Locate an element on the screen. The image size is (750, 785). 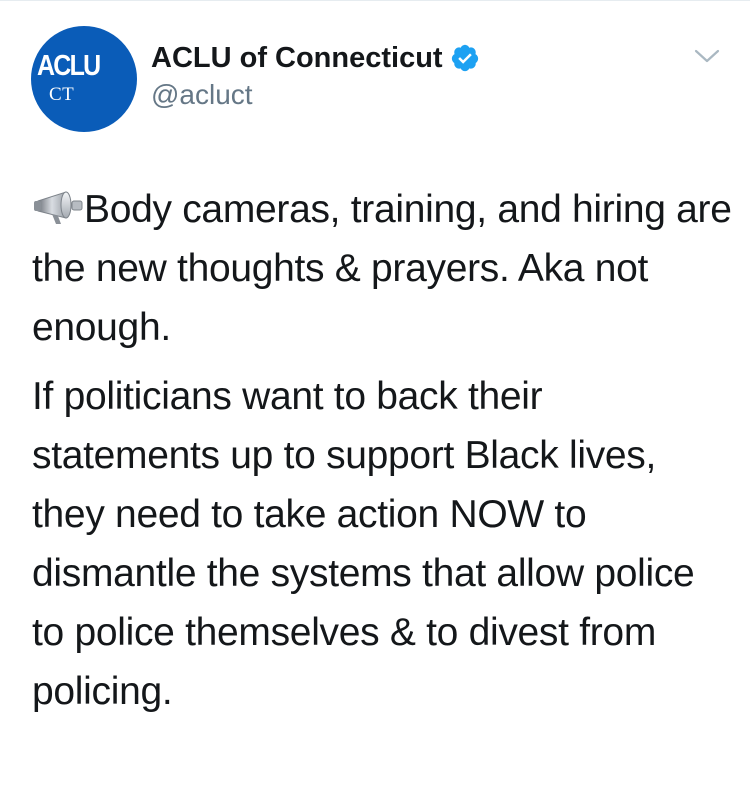
display-name-text: ACLU of Connecticut is located at coordinates (297, 58).